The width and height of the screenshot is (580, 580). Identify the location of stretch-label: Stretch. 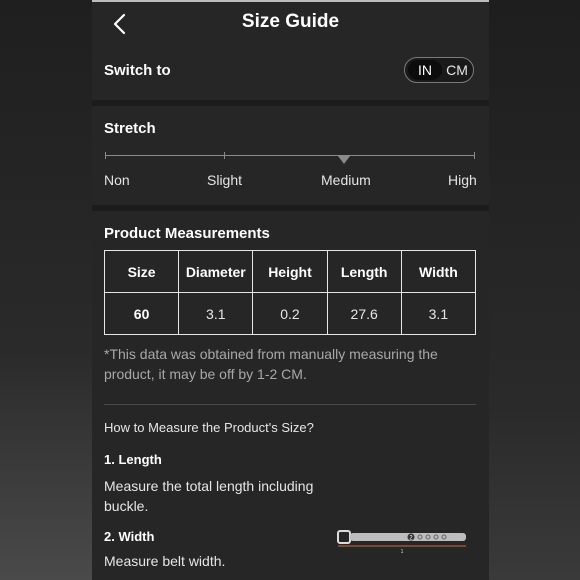
(130, 128).